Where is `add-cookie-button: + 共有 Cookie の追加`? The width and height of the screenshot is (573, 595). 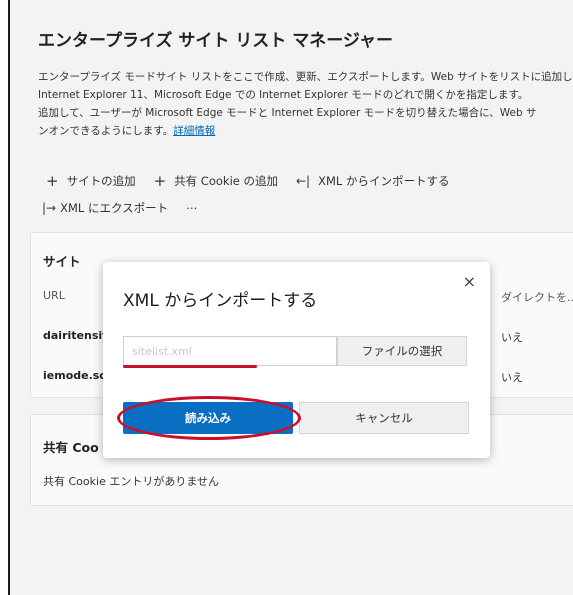 add-cookie-button: + 共有 Cookie の追加 is located at coordinates (216, 181).